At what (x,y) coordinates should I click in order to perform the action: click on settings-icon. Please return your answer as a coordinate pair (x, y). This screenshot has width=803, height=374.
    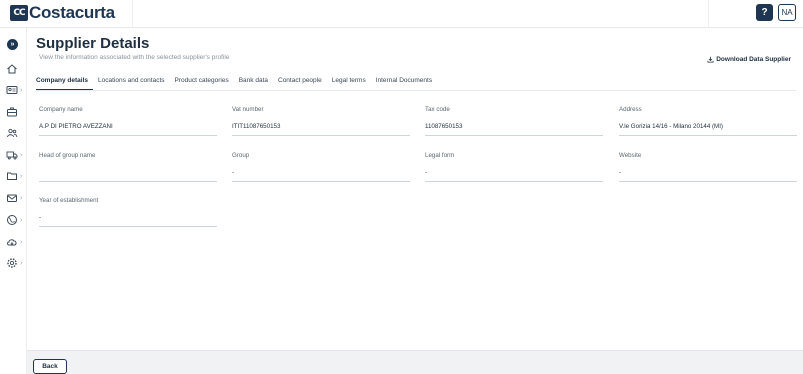
    Looking at the image, I should click on (12, 263).